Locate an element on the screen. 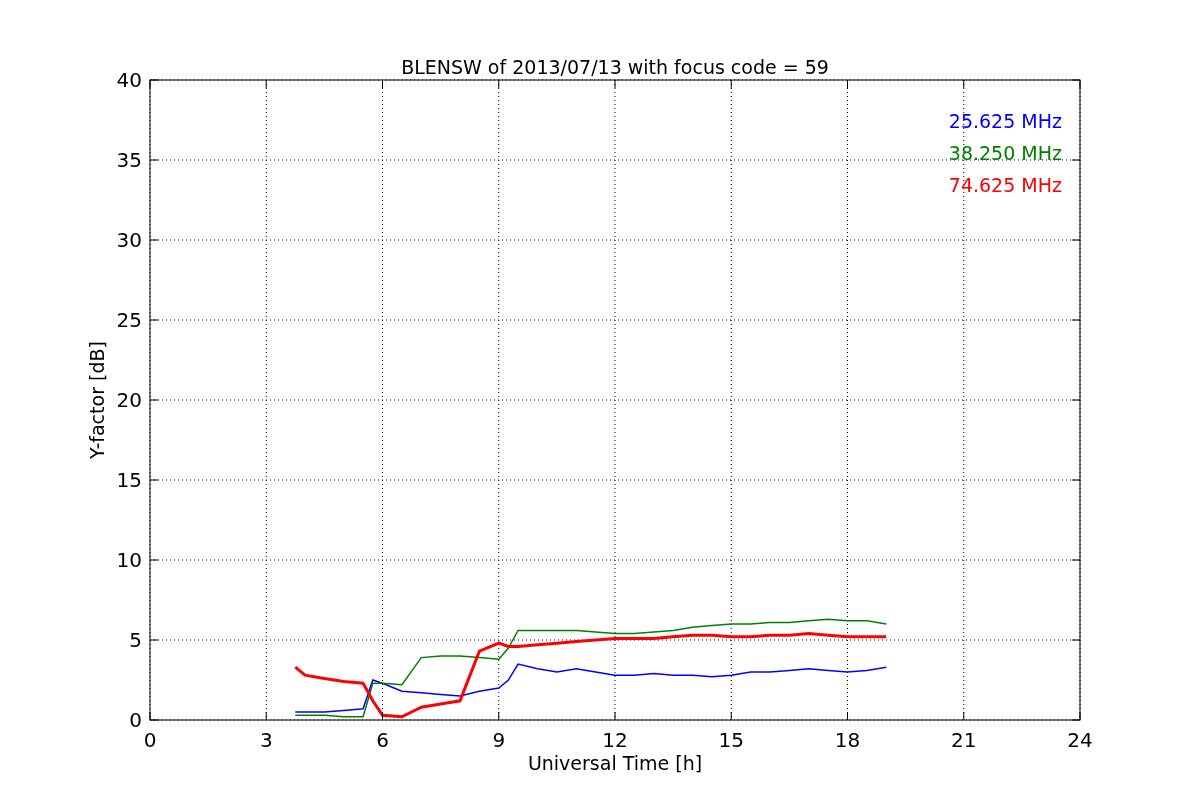  y-tick-label: 10 is located at coordinates (129, 560).